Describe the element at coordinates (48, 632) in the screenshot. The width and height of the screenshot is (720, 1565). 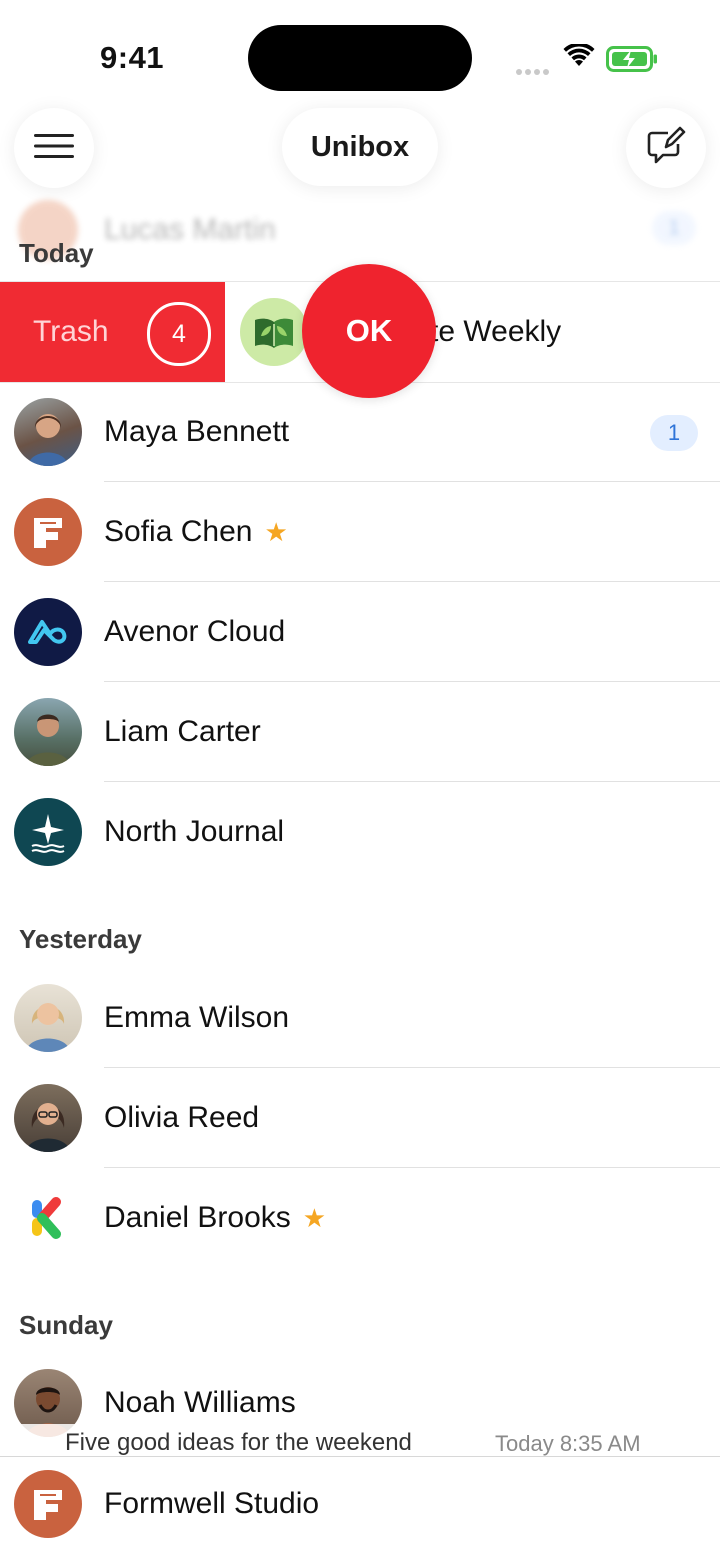
I see `avenor-cloud-logo-icon` at that location.